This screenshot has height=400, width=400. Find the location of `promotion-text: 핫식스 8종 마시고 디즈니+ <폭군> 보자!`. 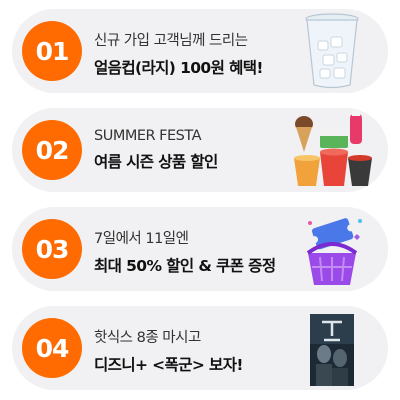

promotion-text: 핫식스 8종 마시고 디즈니+ <폭군> 보자! is located at coordinates (194, 350).